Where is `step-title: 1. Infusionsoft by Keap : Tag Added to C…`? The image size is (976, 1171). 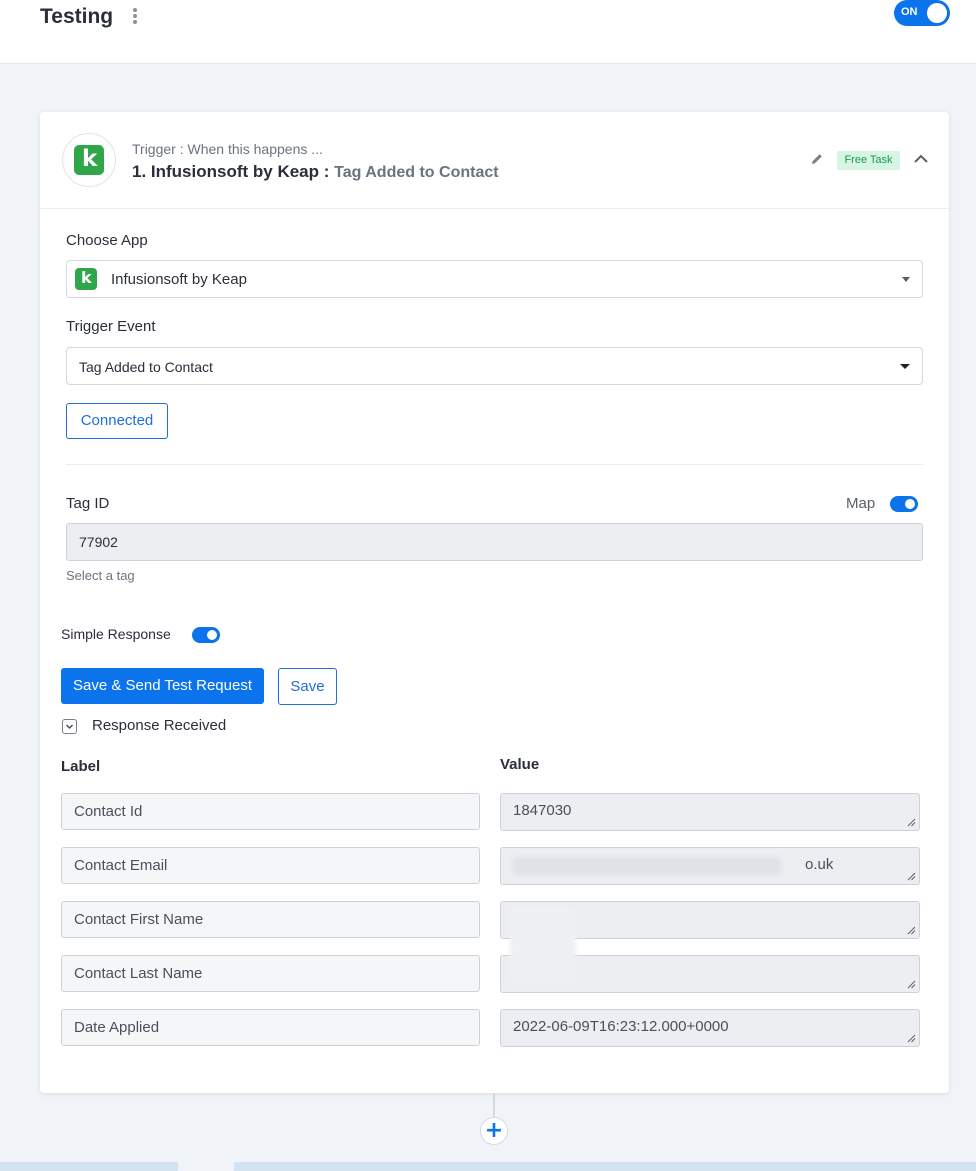 step-title: 1. Infusionsoft by Keap : Tag Added to C… is located at coordinates (315, 172).